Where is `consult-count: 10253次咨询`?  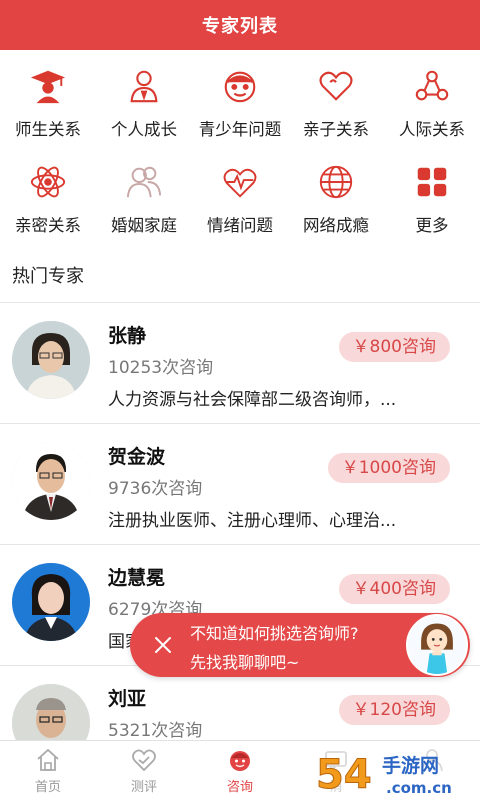
consult-count: 10253次咨询 is located at coordinates (161, 368).